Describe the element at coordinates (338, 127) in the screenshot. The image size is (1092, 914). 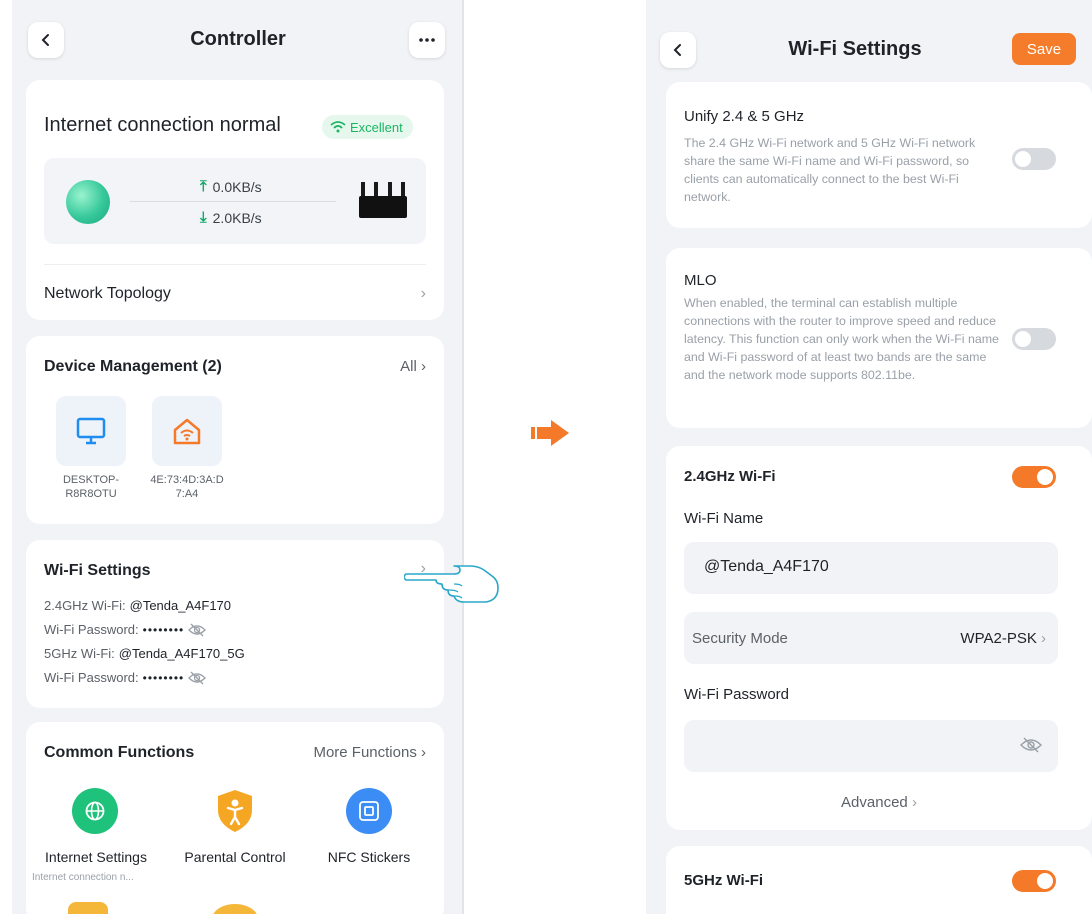
I see `wifi-signal-icon` at that location.